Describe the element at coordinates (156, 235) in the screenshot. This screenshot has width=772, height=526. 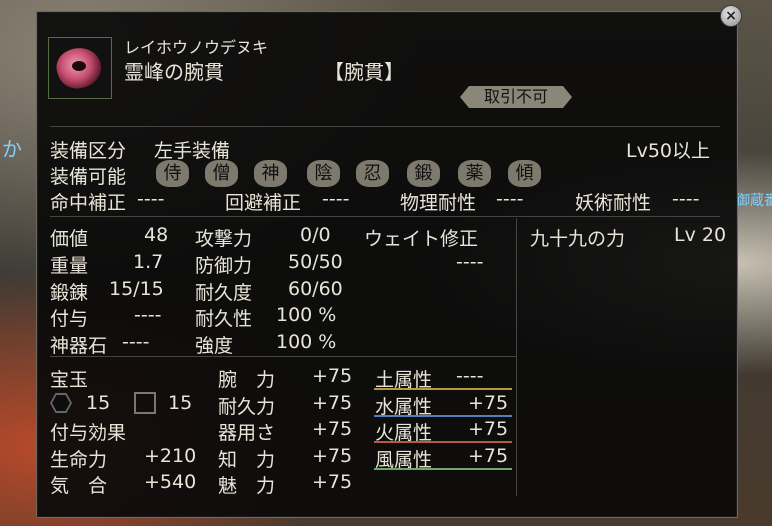
I see `value-value: 48` at that location.